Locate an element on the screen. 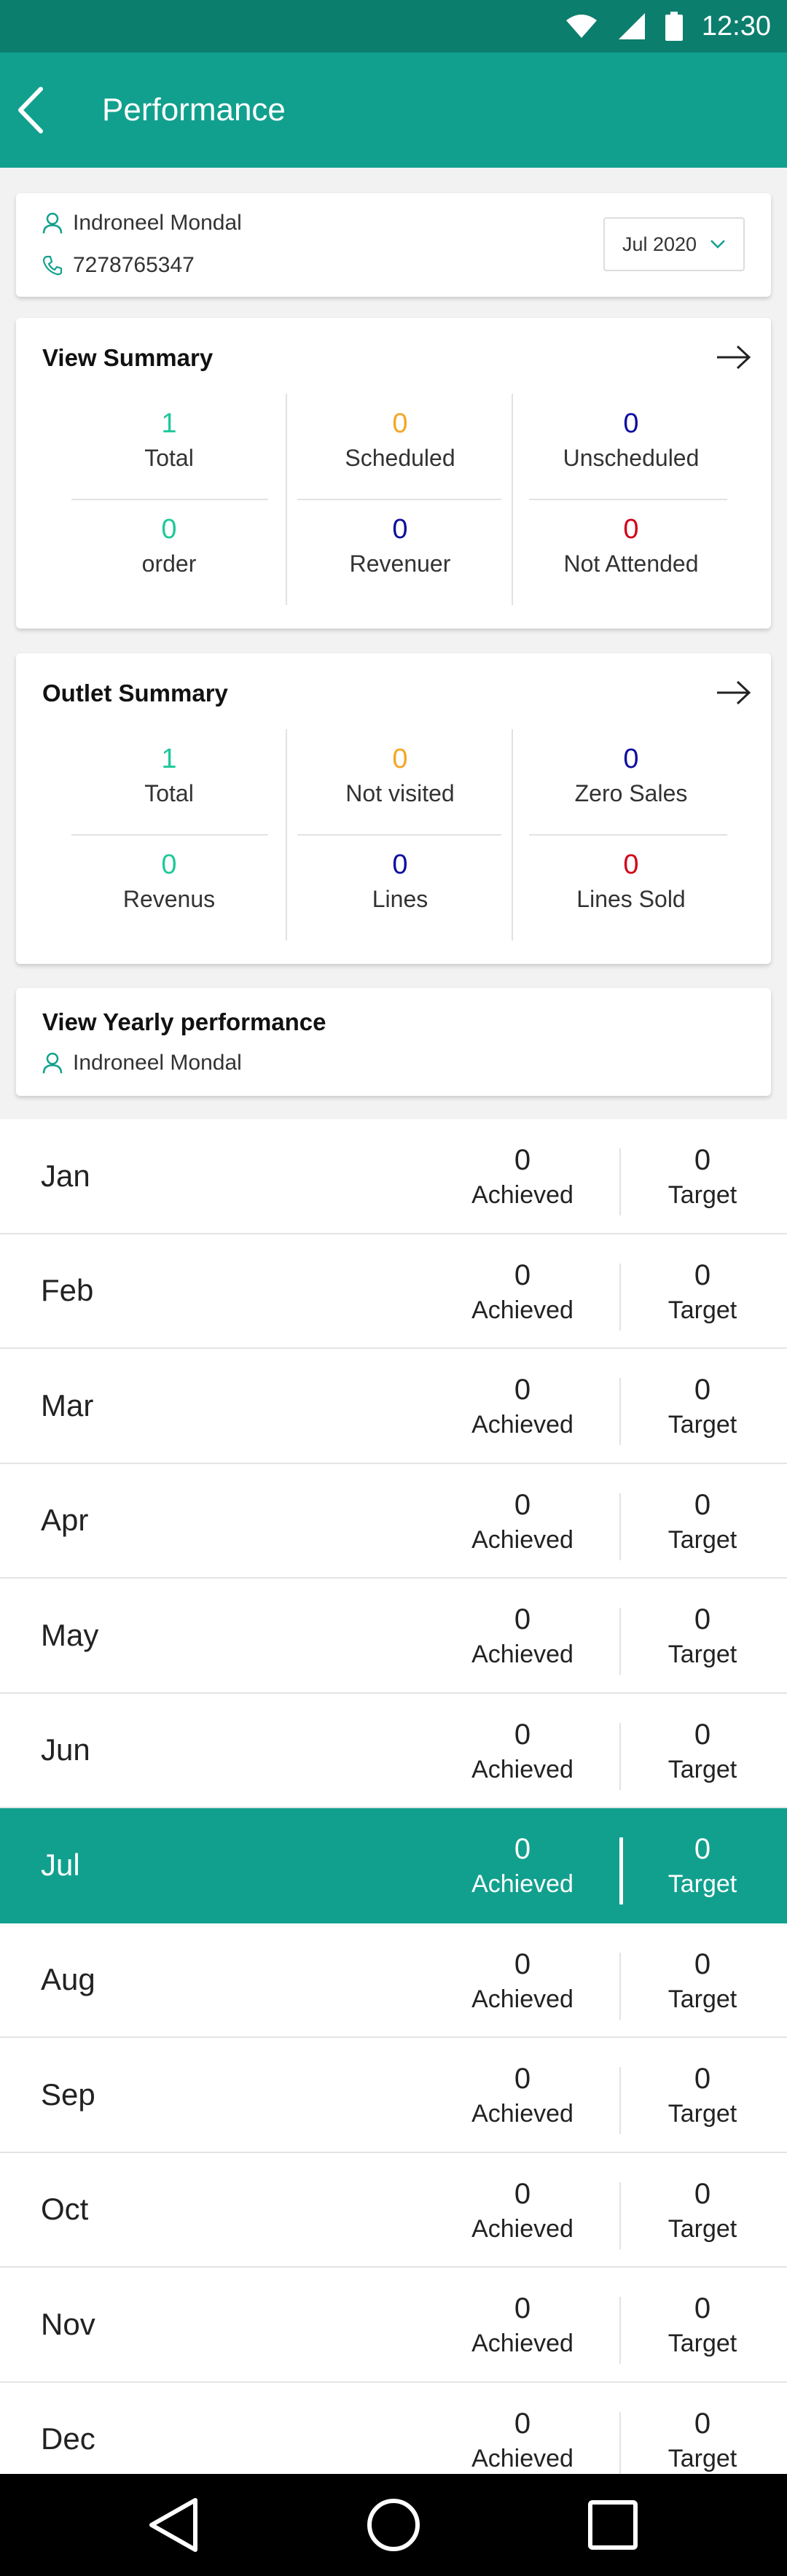  user-name: Indroneel Mondal is located at coordinates (157, 223).